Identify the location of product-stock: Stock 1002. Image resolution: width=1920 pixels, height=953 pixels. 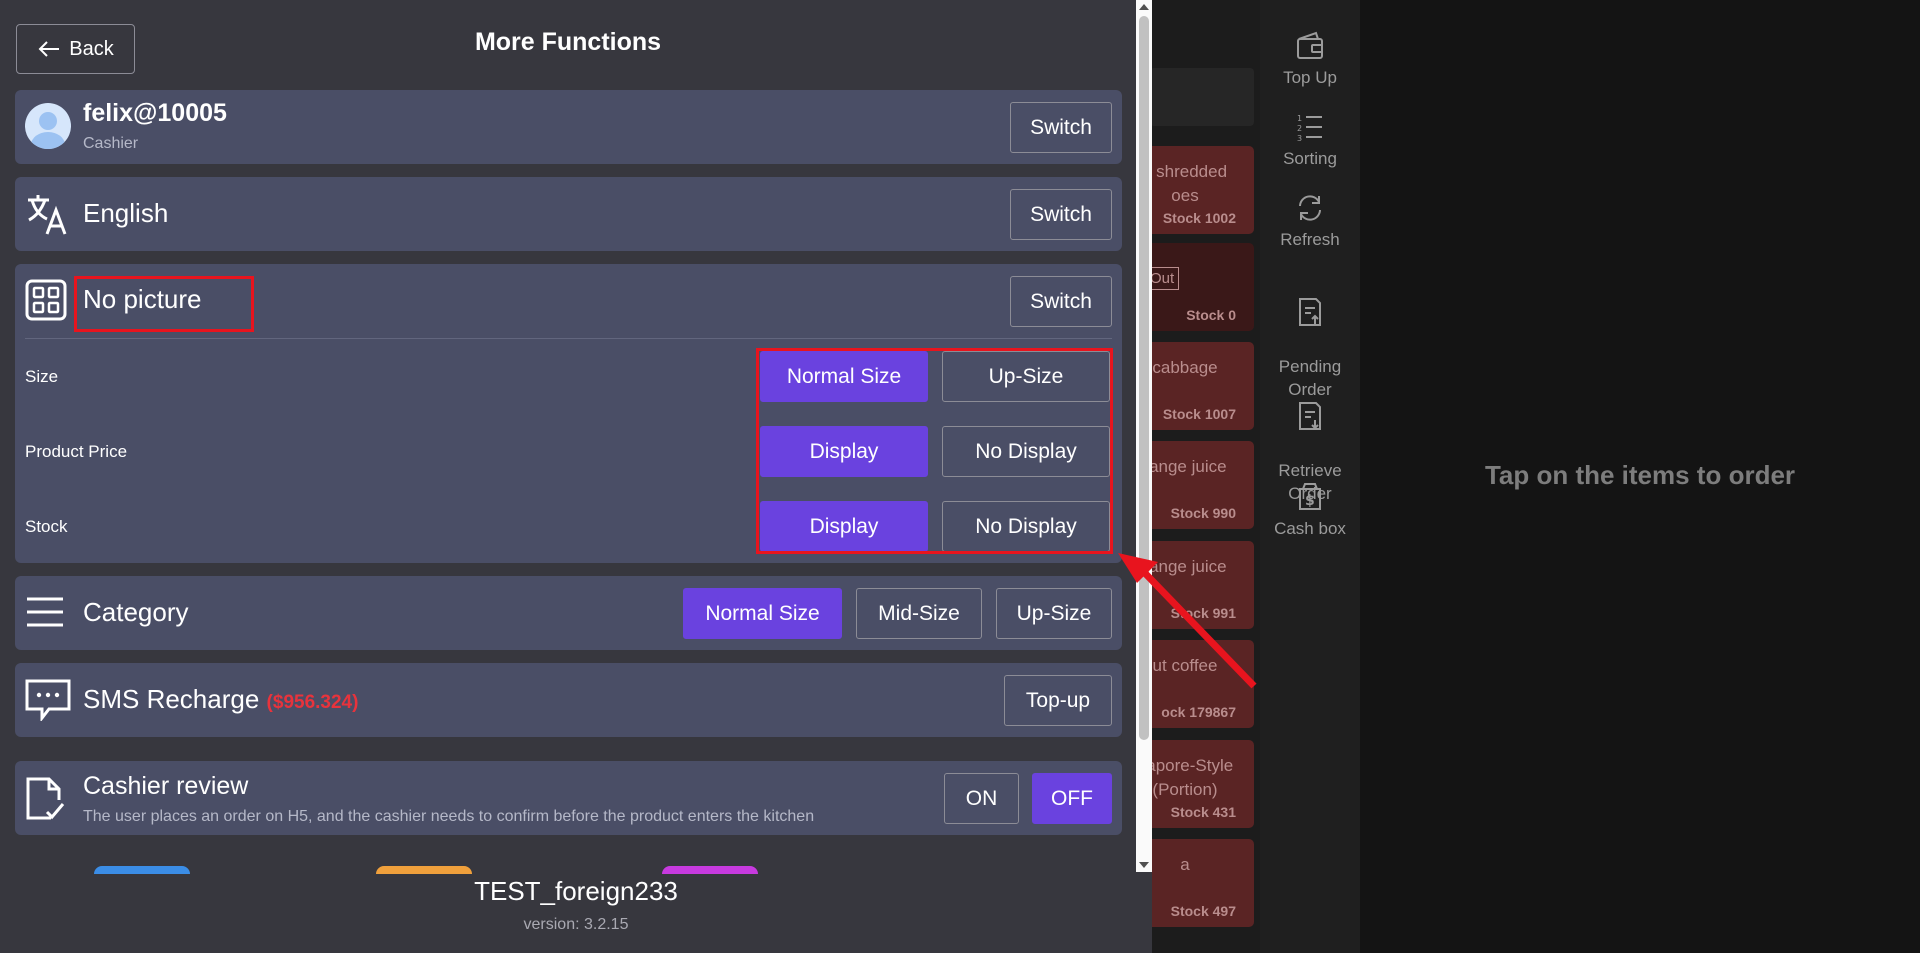
(1199, 218).